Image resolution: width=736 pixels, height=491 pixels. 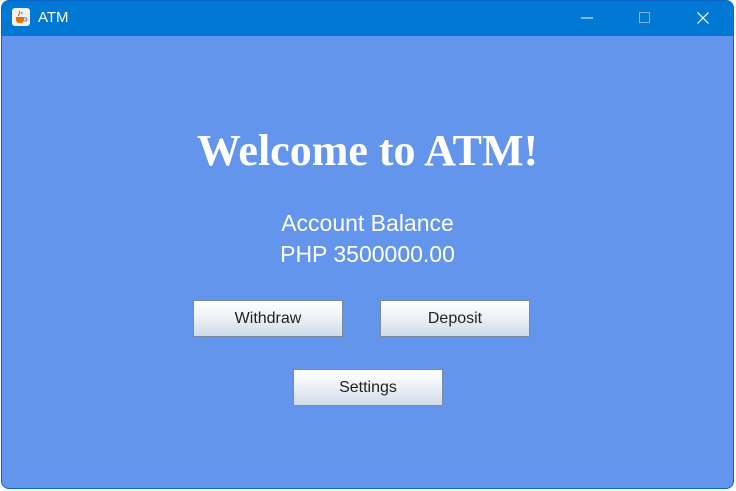 I want to click on close-icon, so click(x=703, y=18).